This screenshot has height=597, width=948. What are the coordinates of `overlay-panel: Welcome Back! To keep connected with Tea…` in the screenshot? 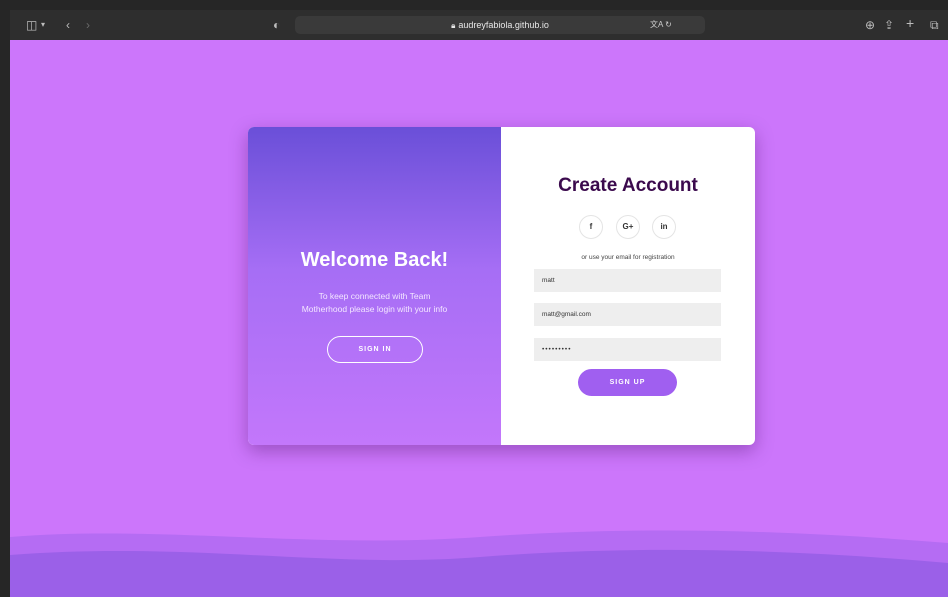 It's located at (374, 286).